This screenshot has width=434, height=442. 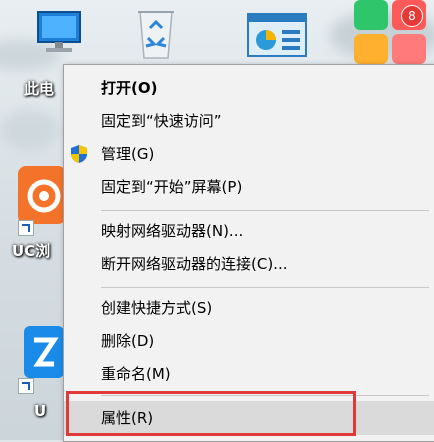 I want to click on menu-item-delete: 删除(D), so click(x=249, y=341).